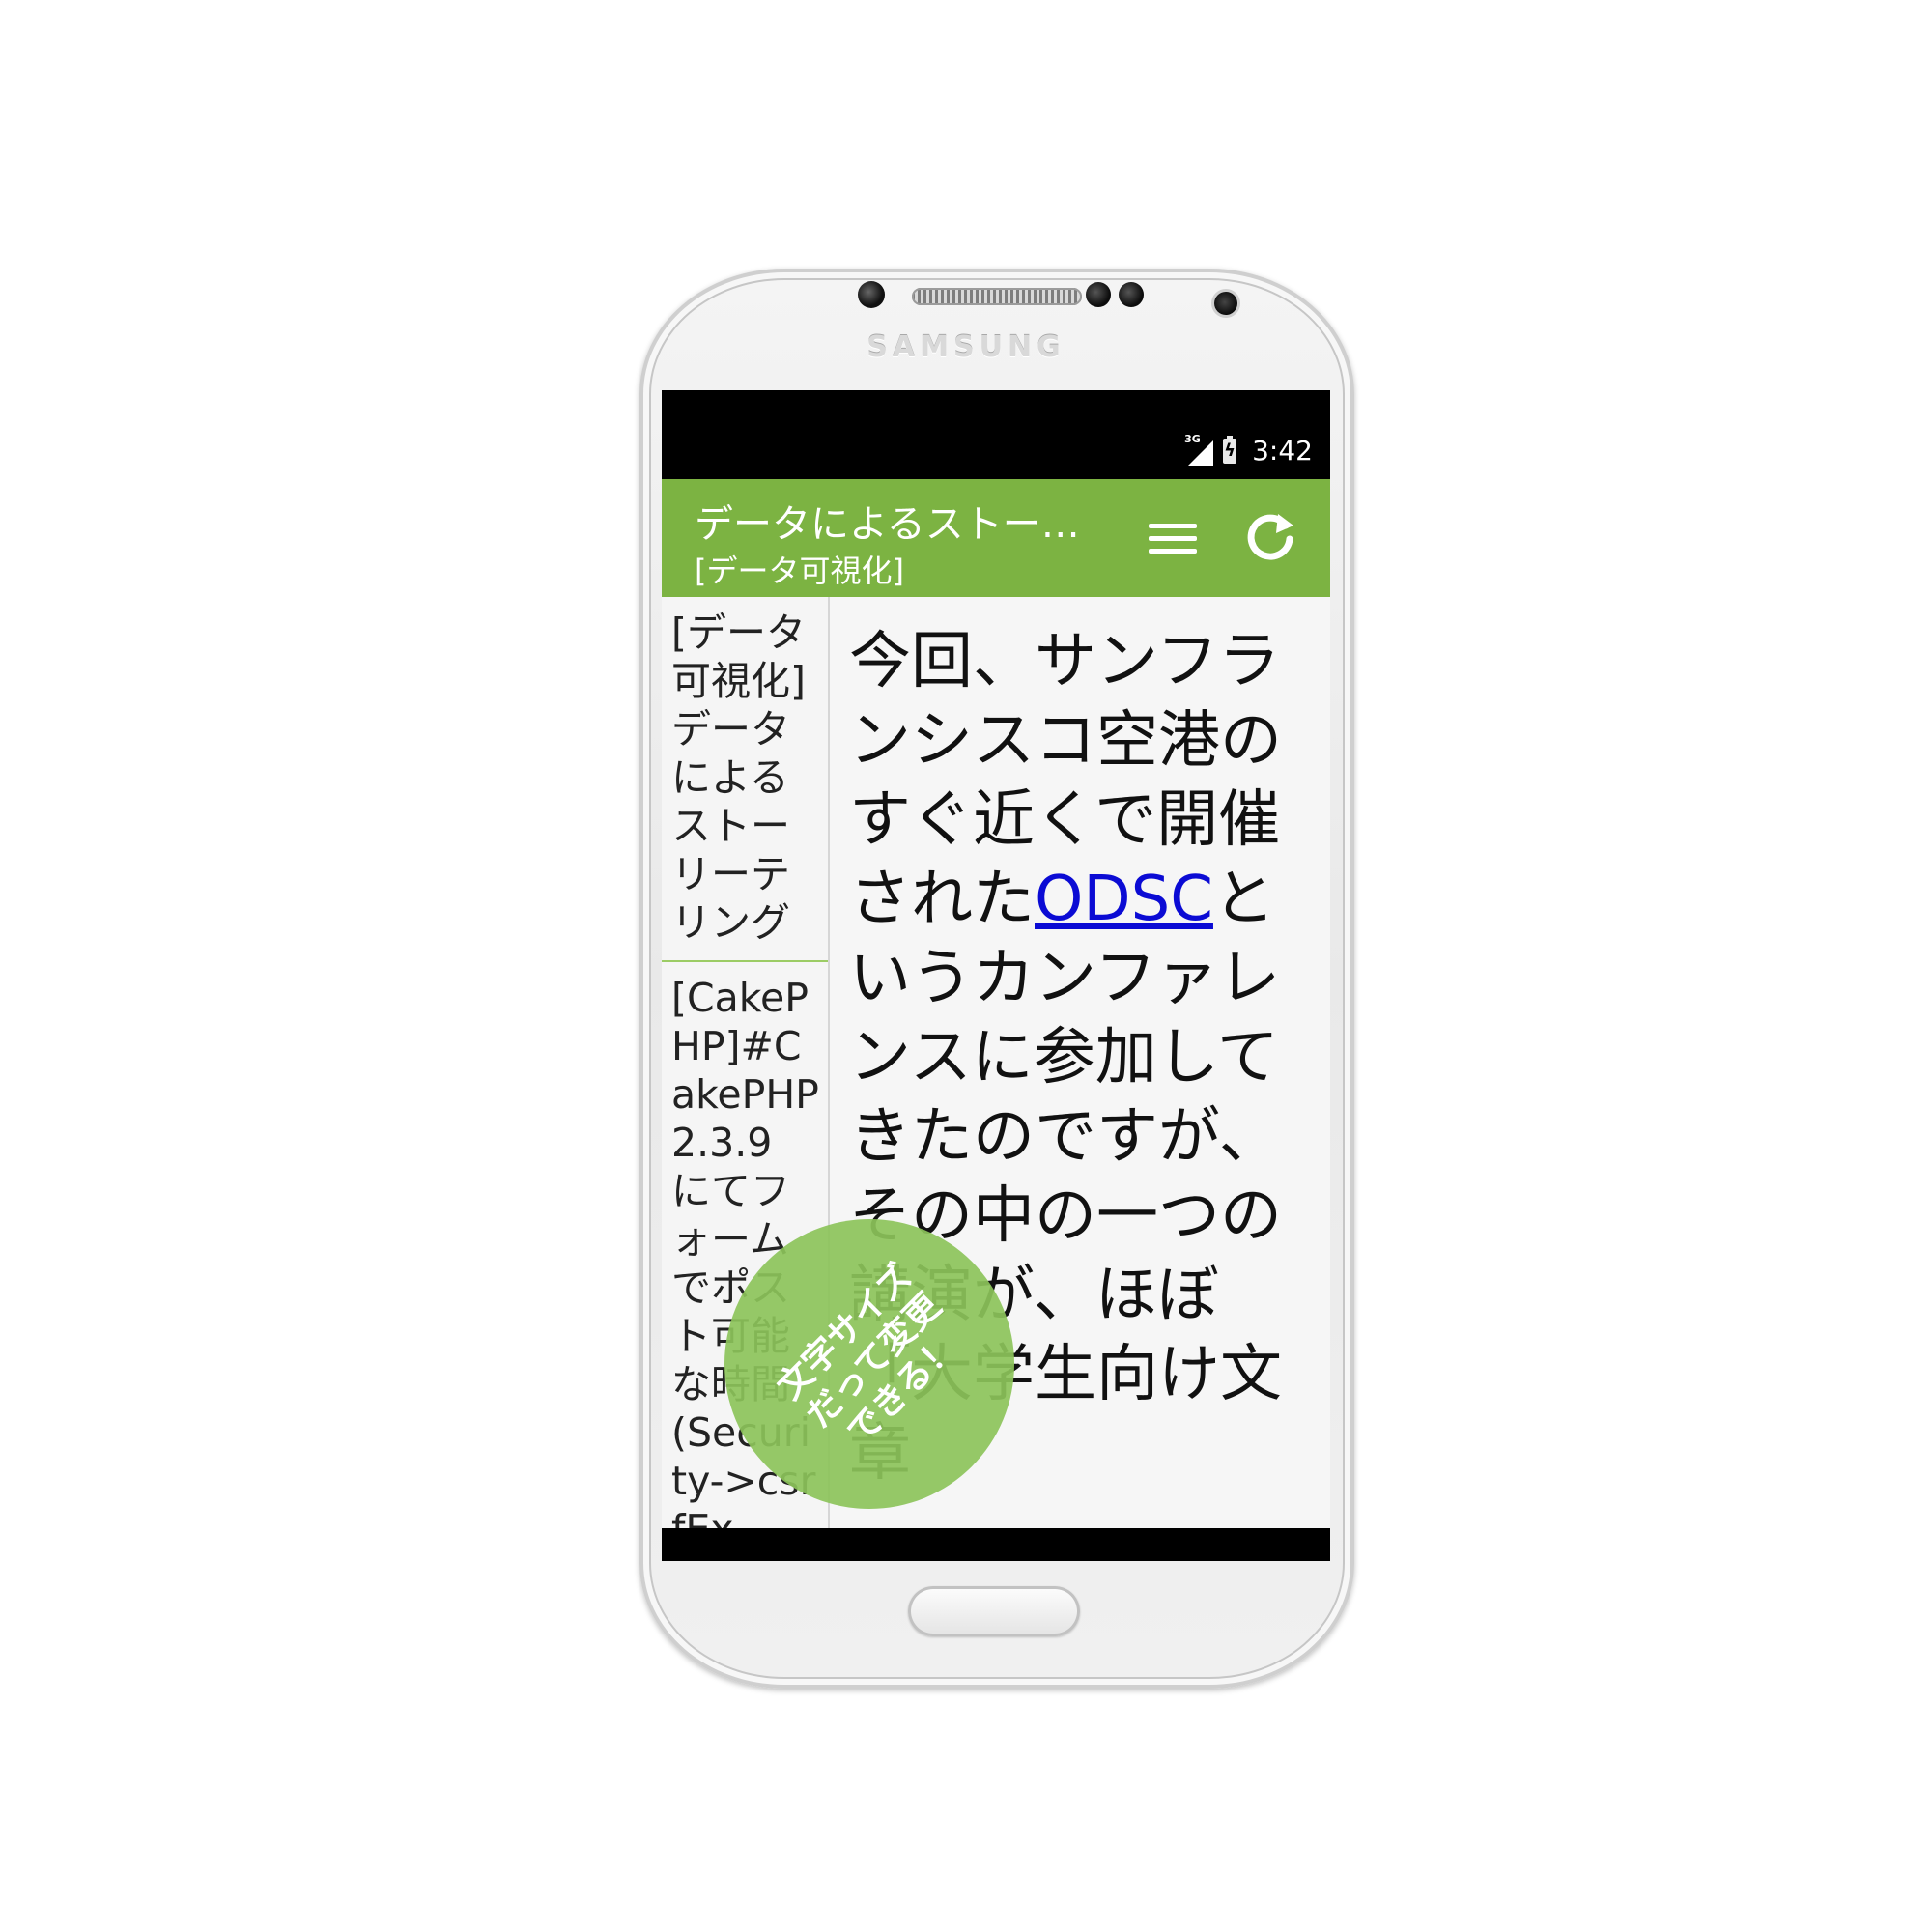  What do you see at coordinates (1282, 451) in the screenshot?
I see `status-clock: 3:42` at bounding box center [1282, 451].